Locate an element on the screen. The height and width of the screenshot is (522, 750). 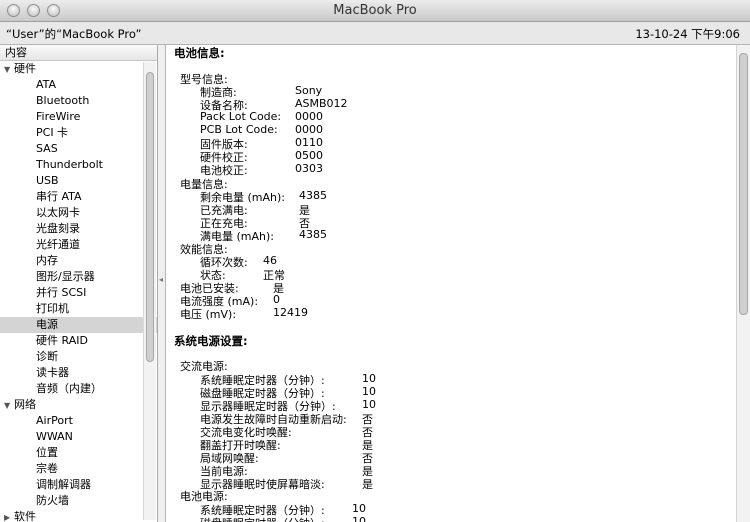
detail-scrollbar is located at coordinates (743, 283).